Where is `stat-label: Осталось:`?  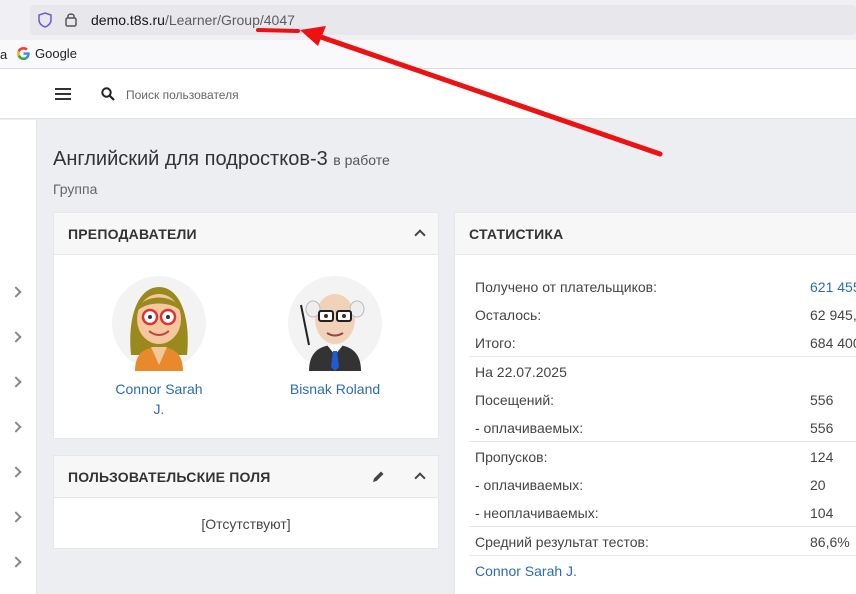
stat-label: Осталось: is located at coordinates (508, 315).